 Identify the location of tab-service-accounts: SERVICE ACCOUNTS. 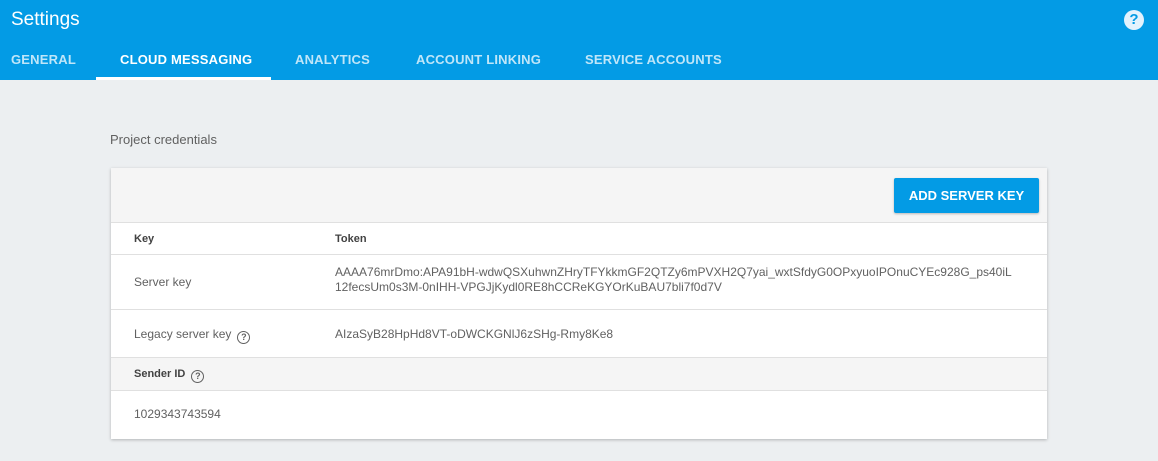
(653, 60).